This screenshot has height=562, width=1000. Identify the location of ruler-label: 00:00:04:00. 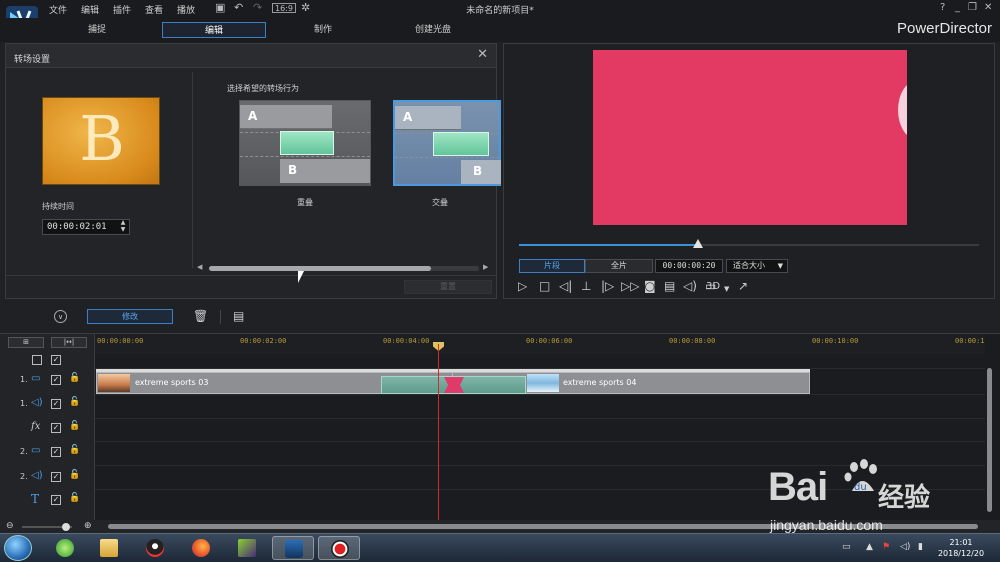
(406, 341).